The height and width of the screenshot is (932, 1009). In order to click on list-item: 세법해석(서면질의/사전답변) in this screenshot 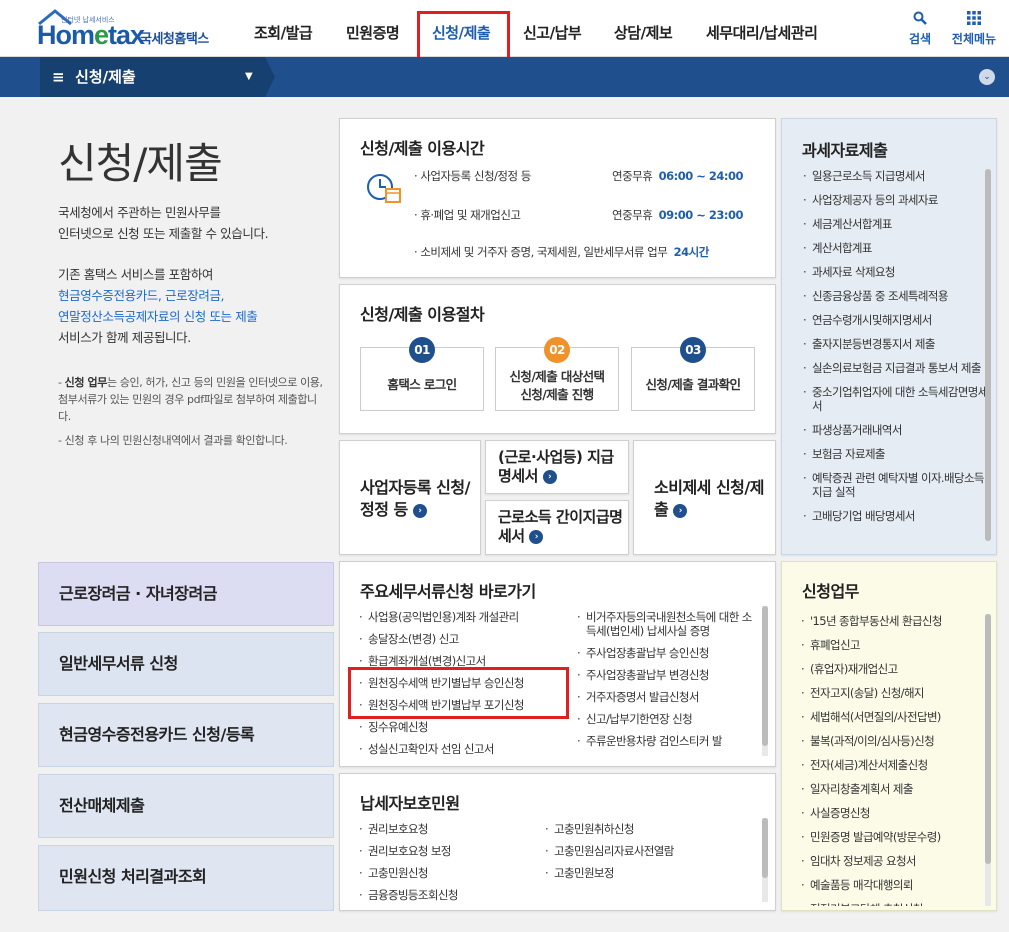, I will do `click(893, 717)`.